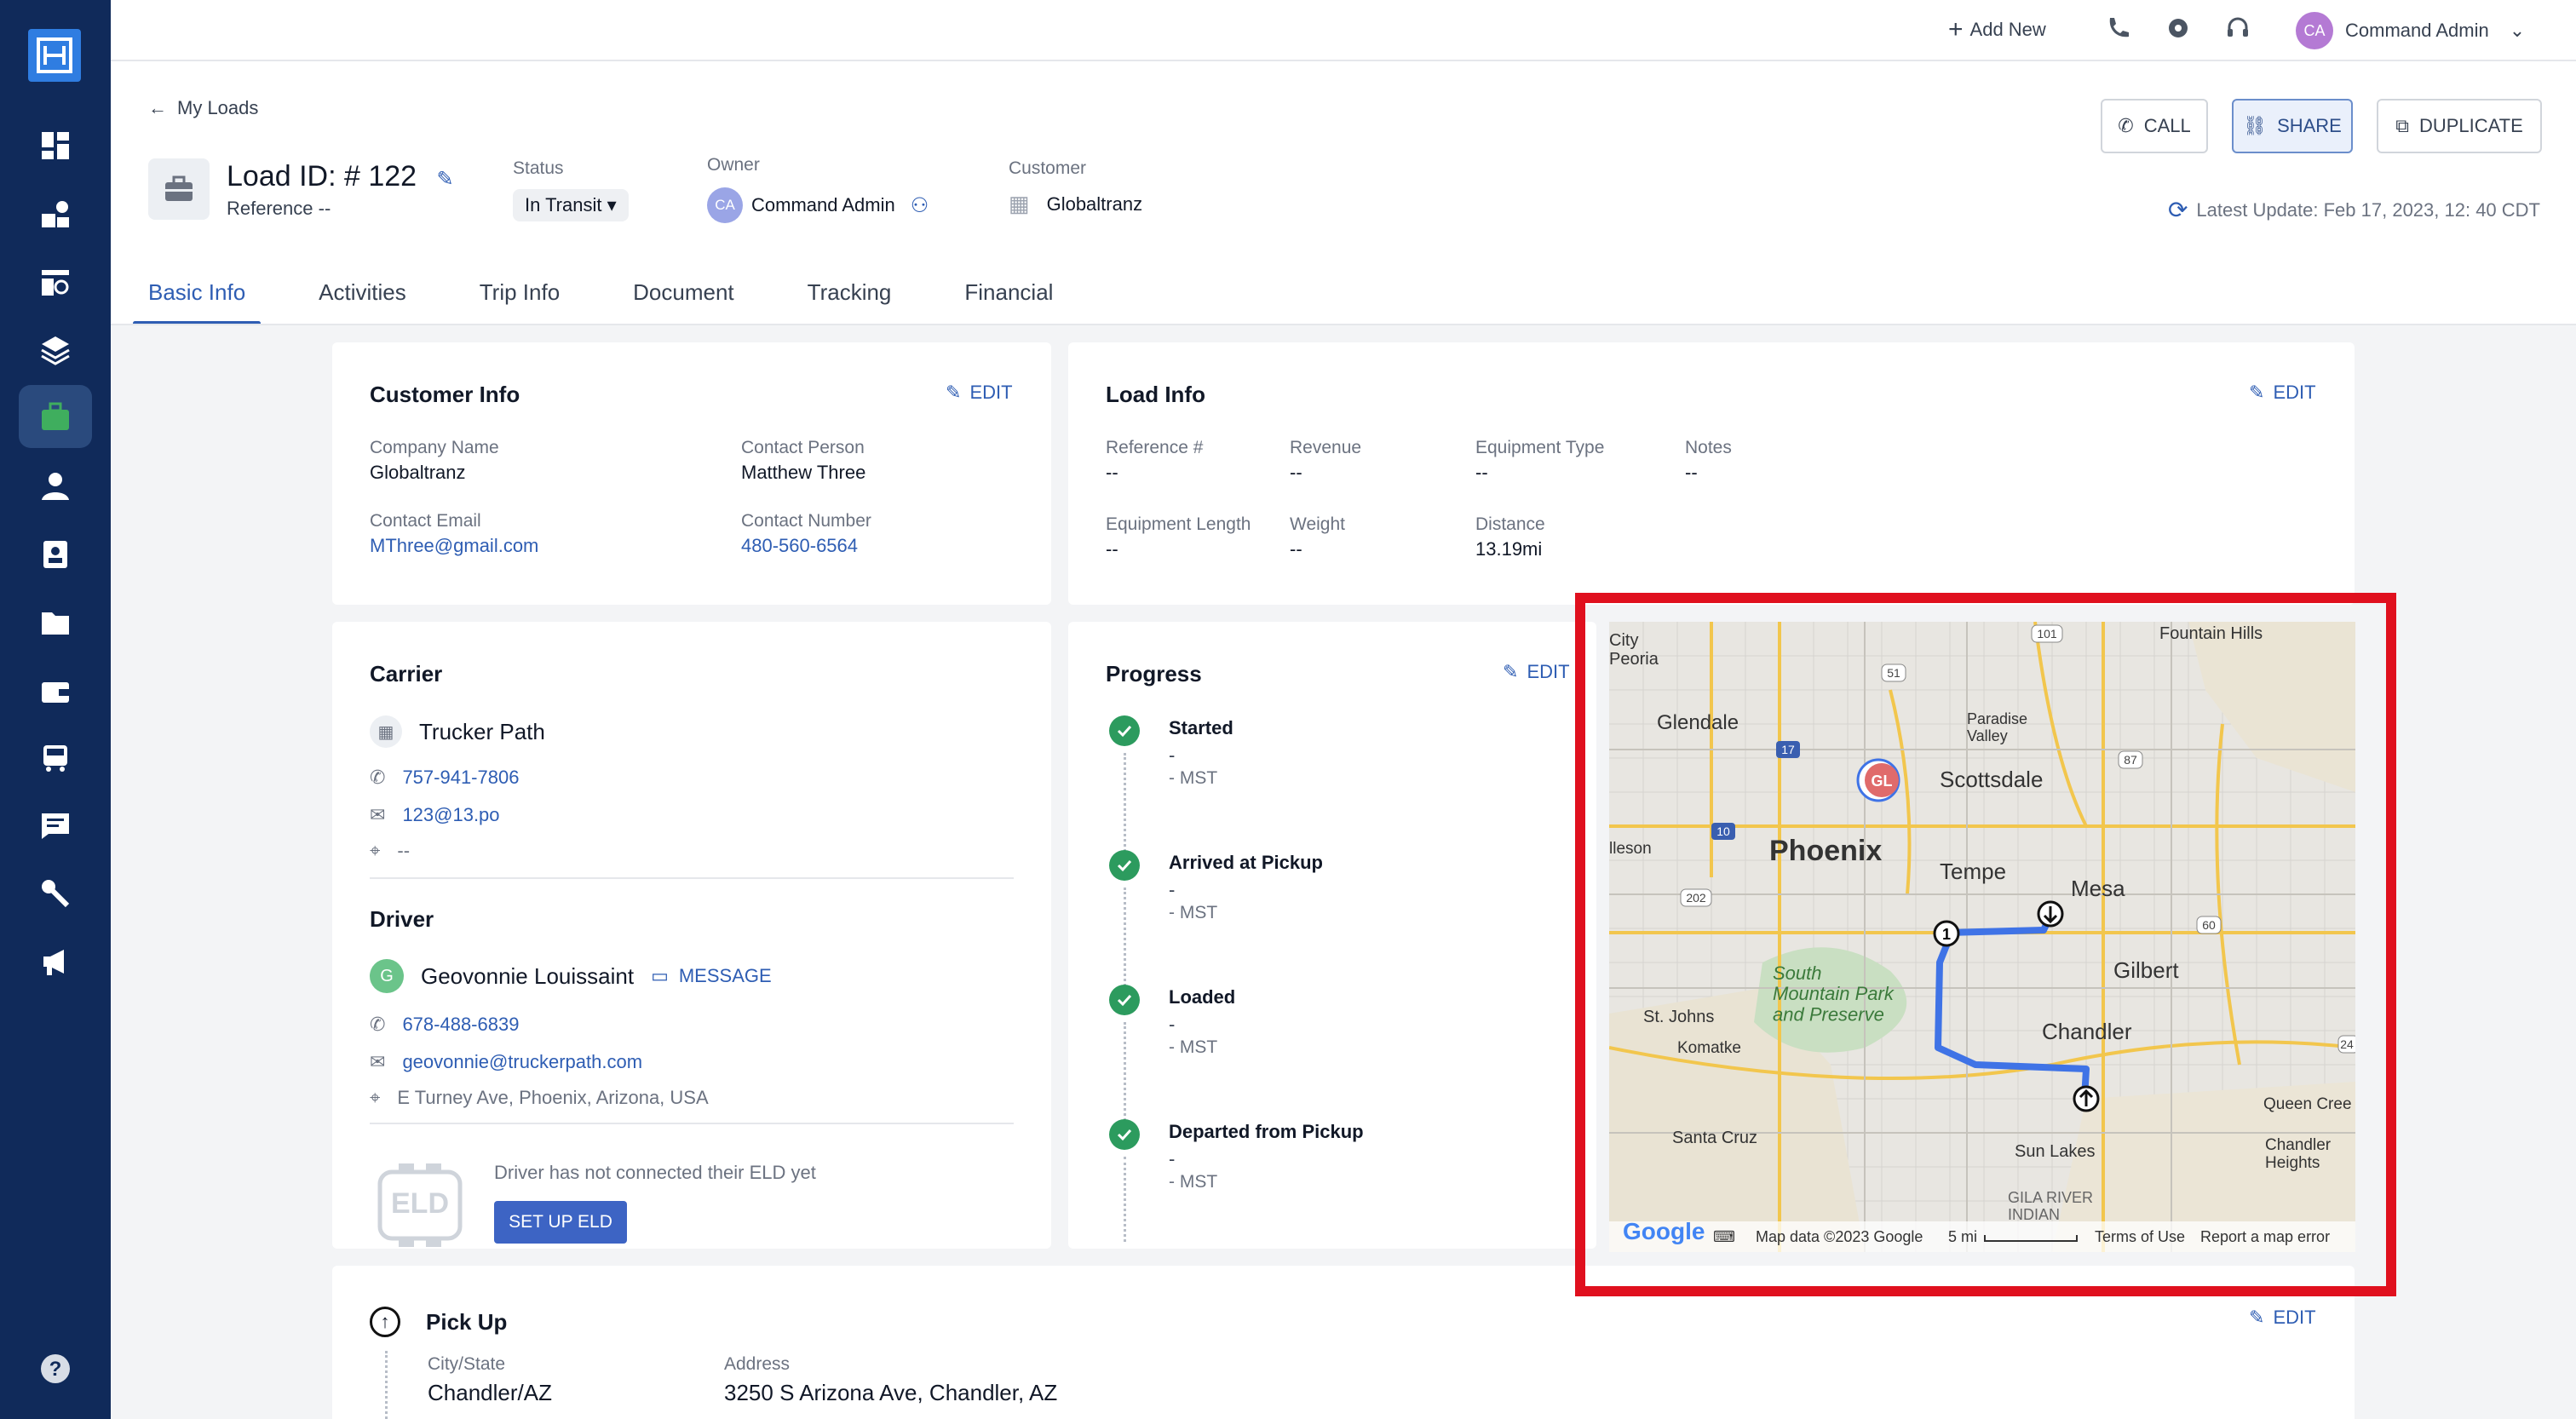 This screenshot has width=2576, height=1419. What do you see at coordinates (2178, 28) in the screenshot?
I see `settings-gear-icon` at bounding box center [2178, 28].